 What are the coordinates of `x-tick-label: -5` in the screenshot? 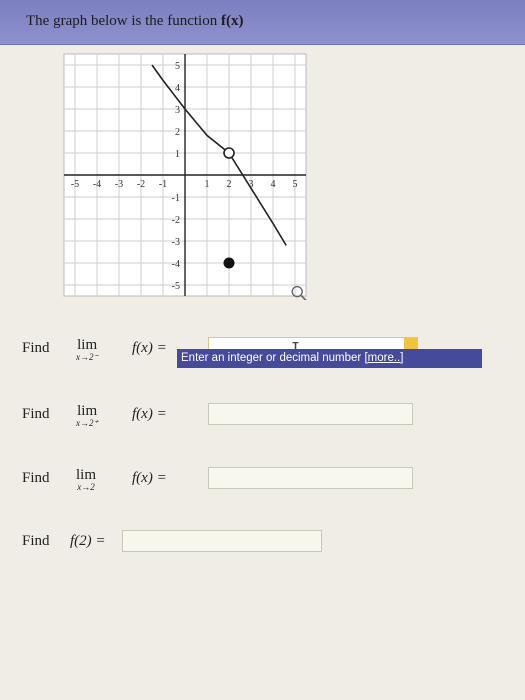 It's located at (75, 184).